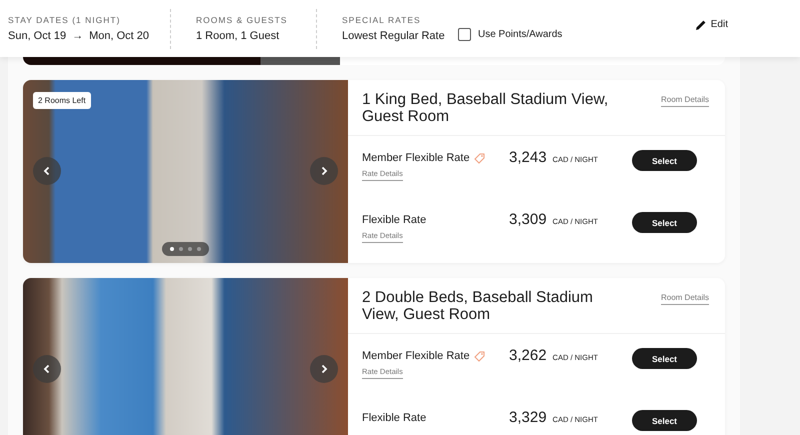  I want to click on price-amount: 3,329, so click(528, 417).